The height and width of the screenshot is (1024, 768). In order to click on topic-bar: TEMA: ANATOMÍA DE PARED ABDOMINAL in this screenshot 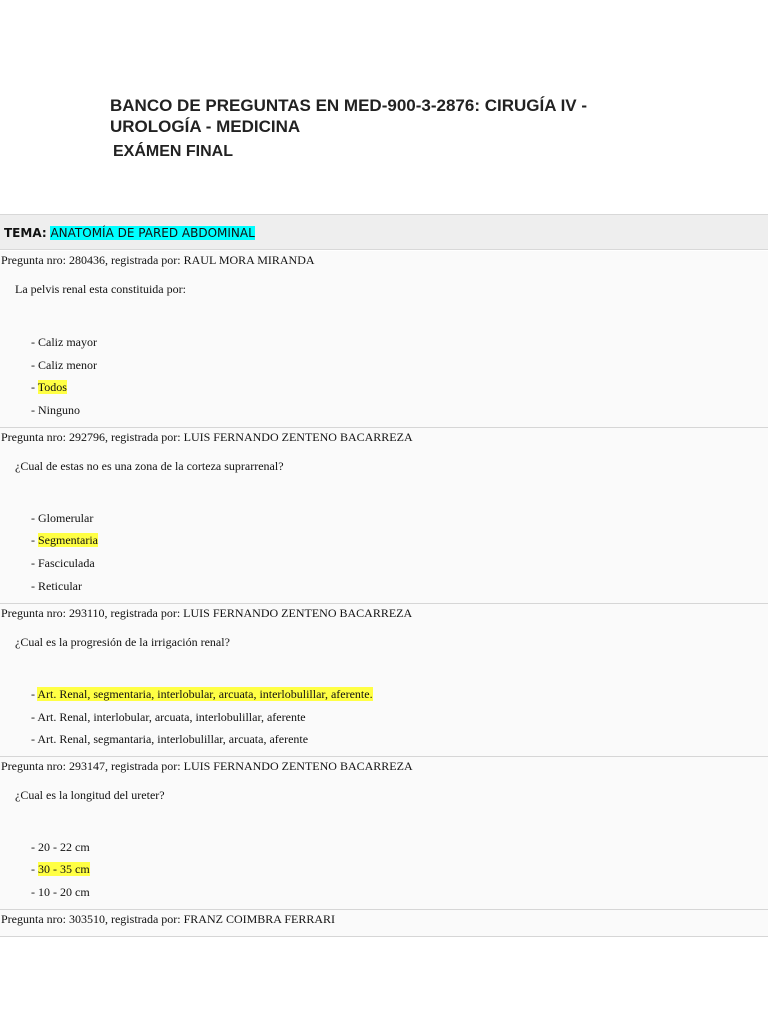, I will do `click(384, 232)`.